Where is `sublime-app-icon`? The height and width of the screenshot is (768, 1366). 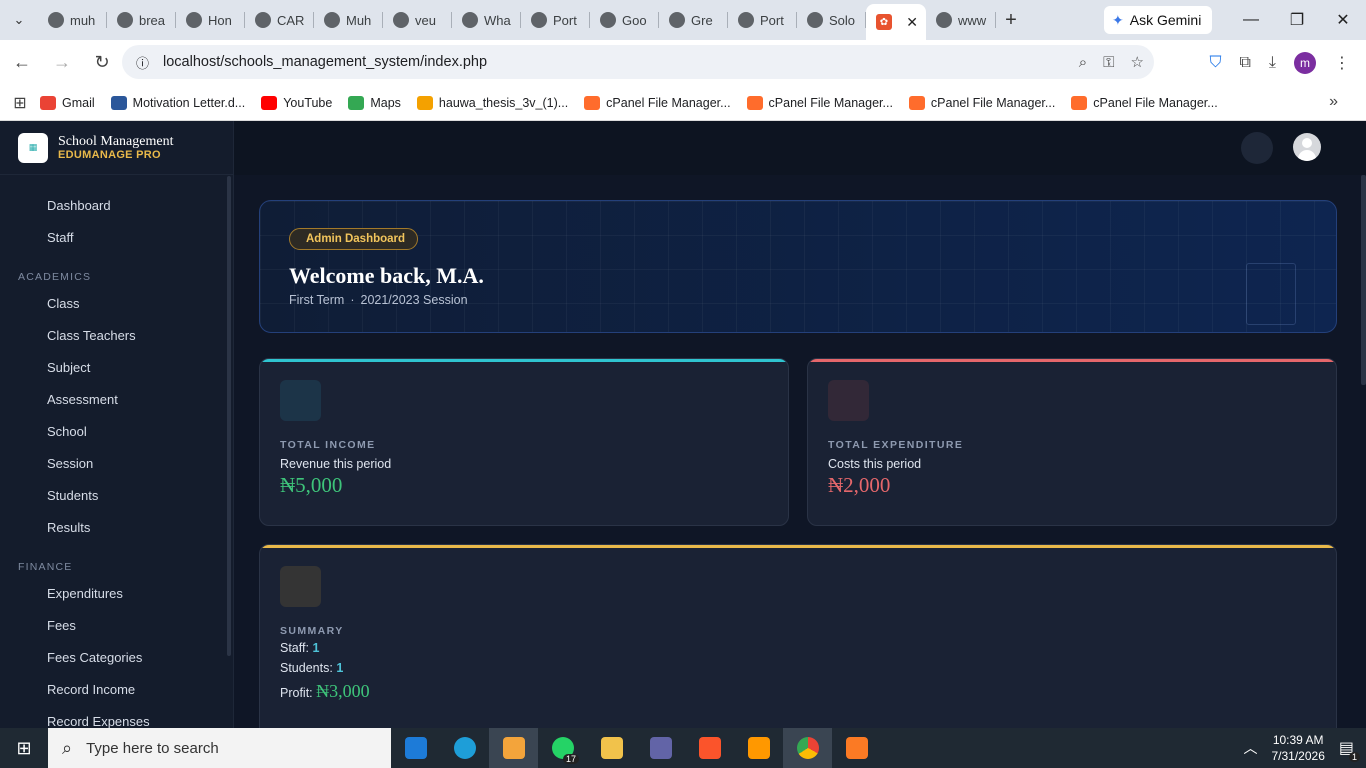
sublime-app-icon is located at coordinates (758, 748).